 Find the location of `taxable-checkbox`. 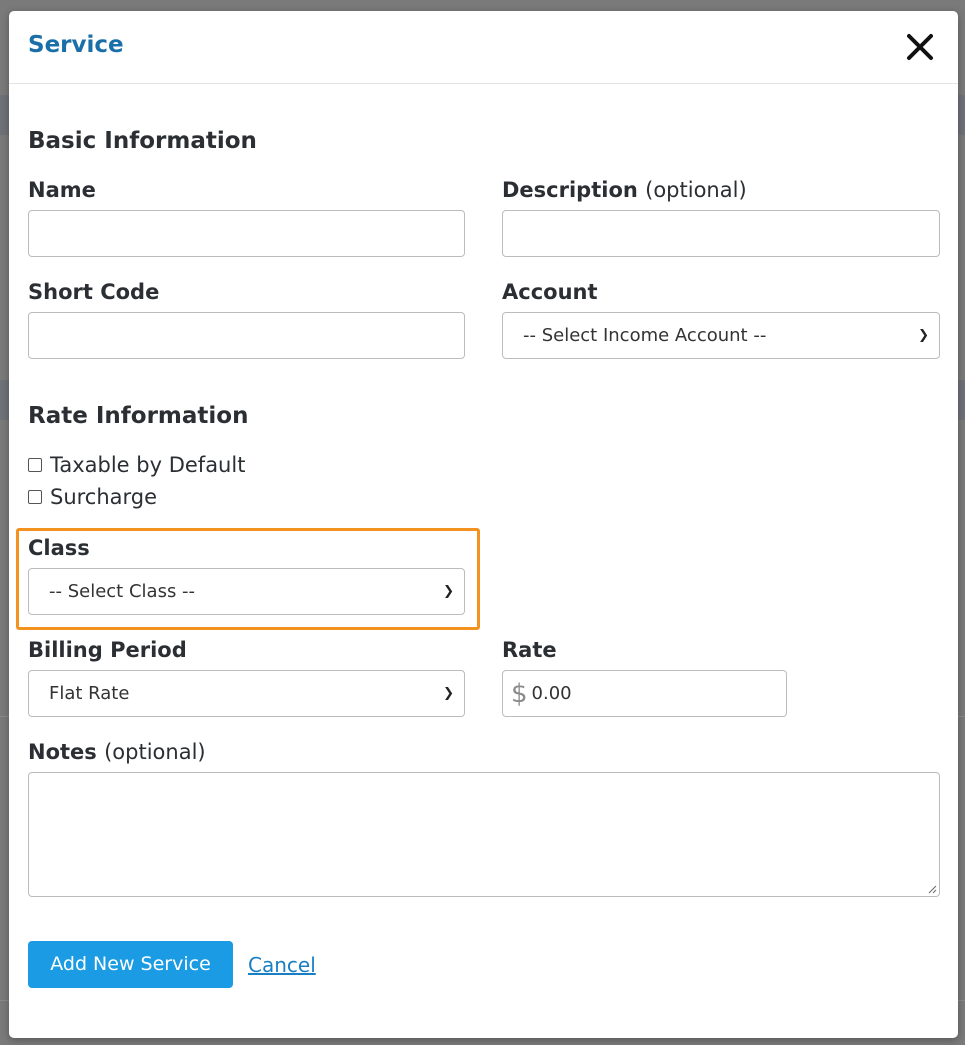

taxable-checkbox is located at coordinates (35, 465).